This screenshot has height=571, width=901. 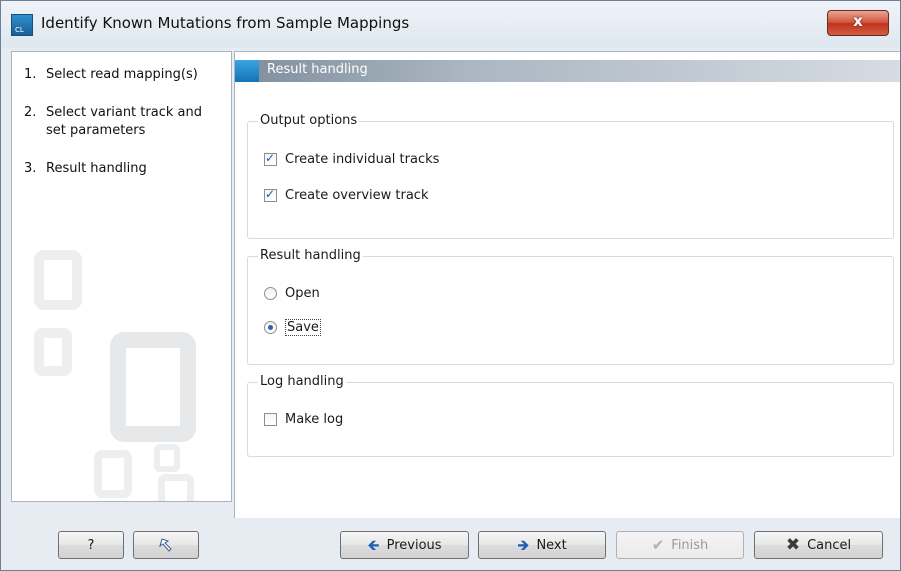 What do you see at coordinates (829, 545) in the screenshot?
I see `cancel-label: Cancel` at bounding box center [829, 545].